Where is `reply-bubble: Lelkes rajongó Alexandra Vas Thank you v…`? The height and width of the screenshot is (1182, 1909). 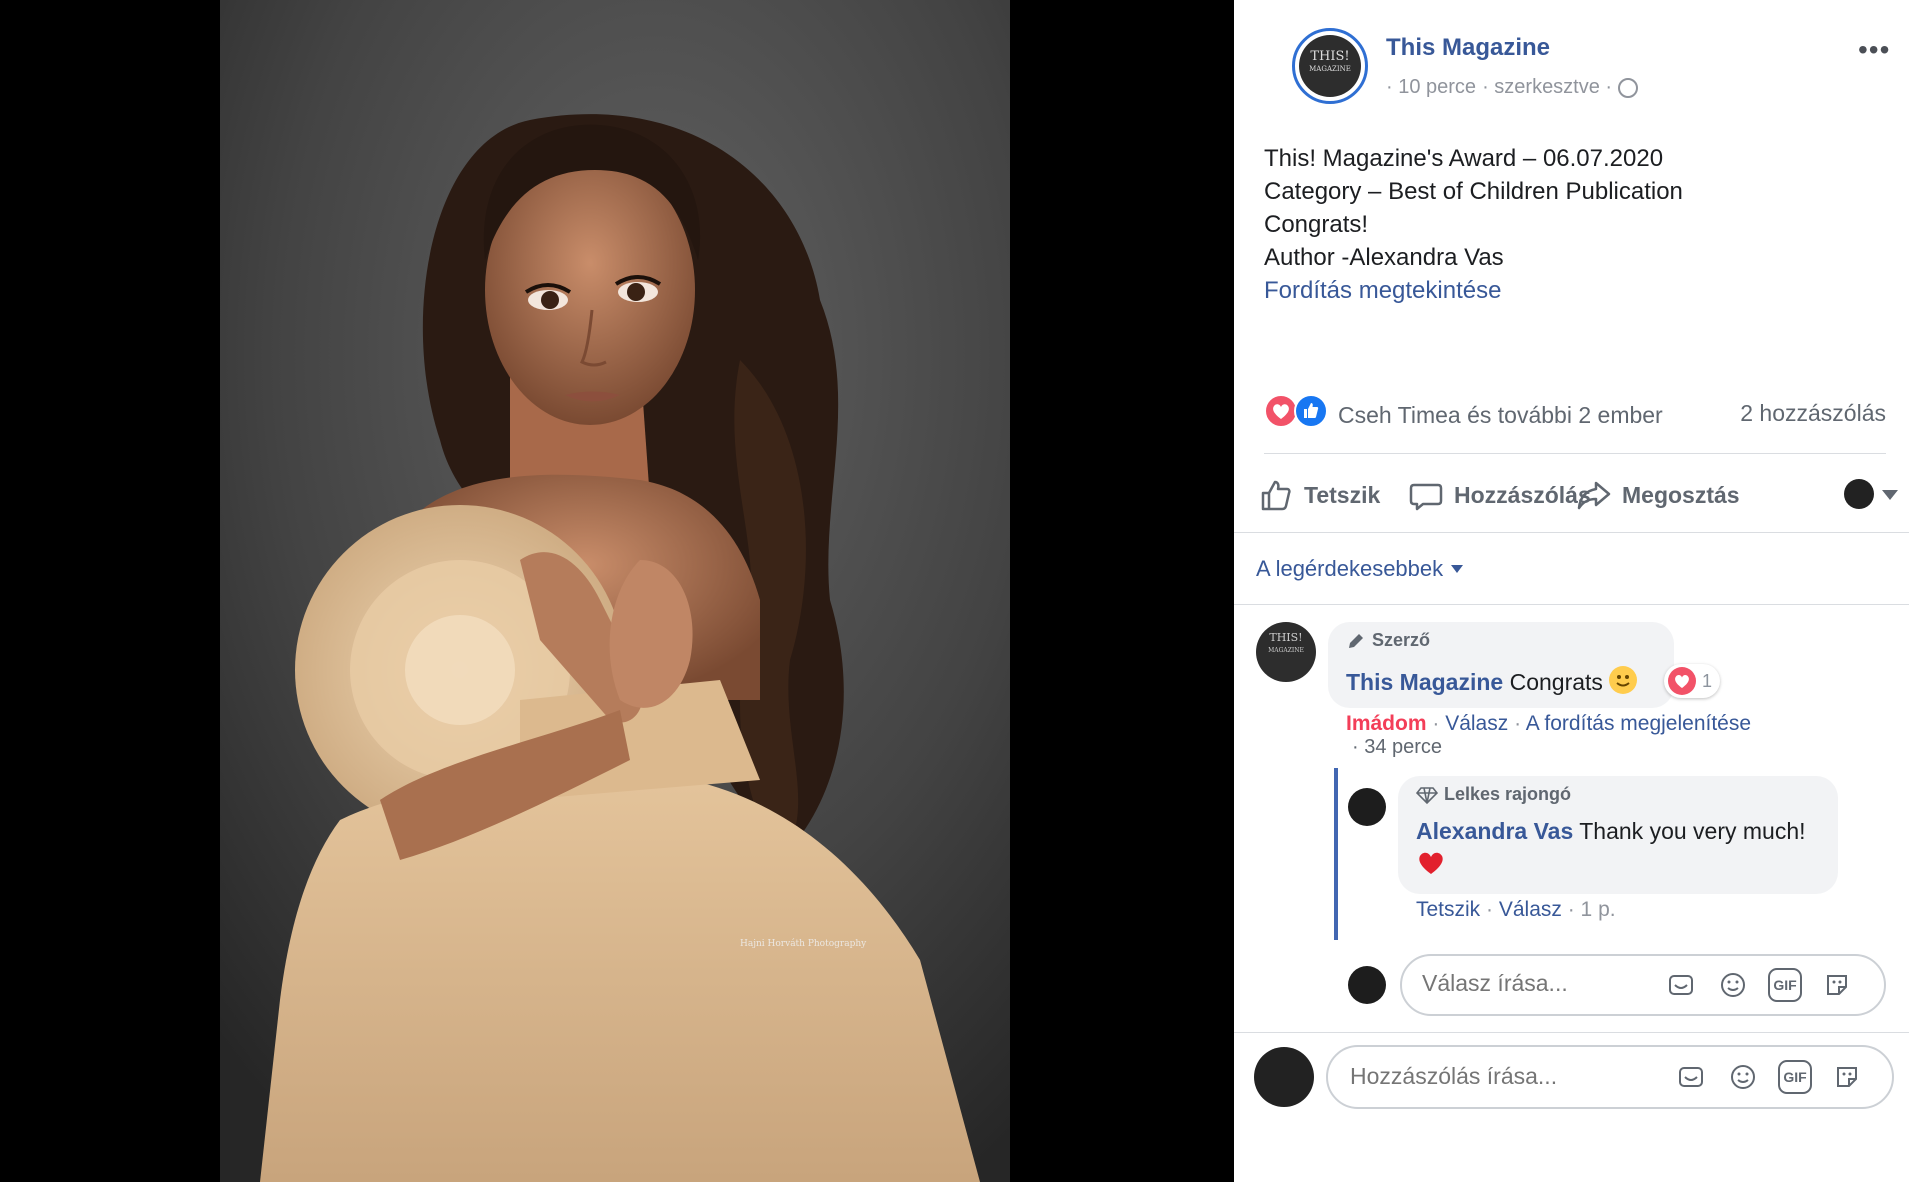
reply-bubble: Lelkes rajongó Alexandra Vas Thank you v… is located at coordinates (1618, 835).